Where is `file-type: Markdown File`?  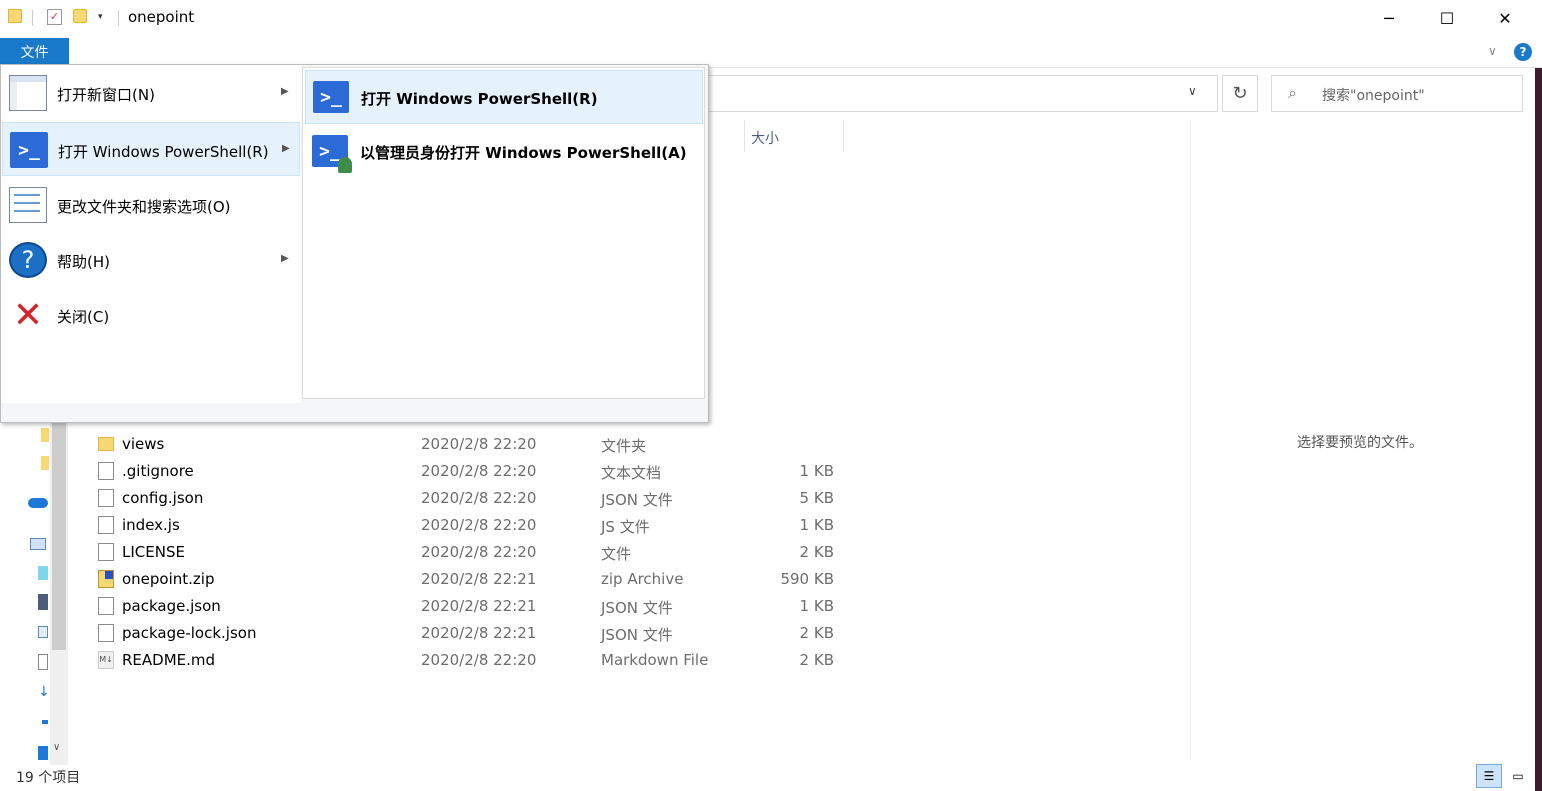
file-type: Markdown File is located at coordinates (655, 660).